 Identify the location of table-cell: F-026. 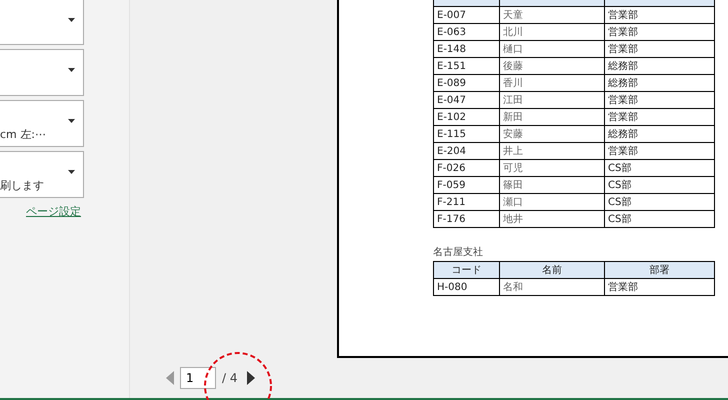
(467, 168).